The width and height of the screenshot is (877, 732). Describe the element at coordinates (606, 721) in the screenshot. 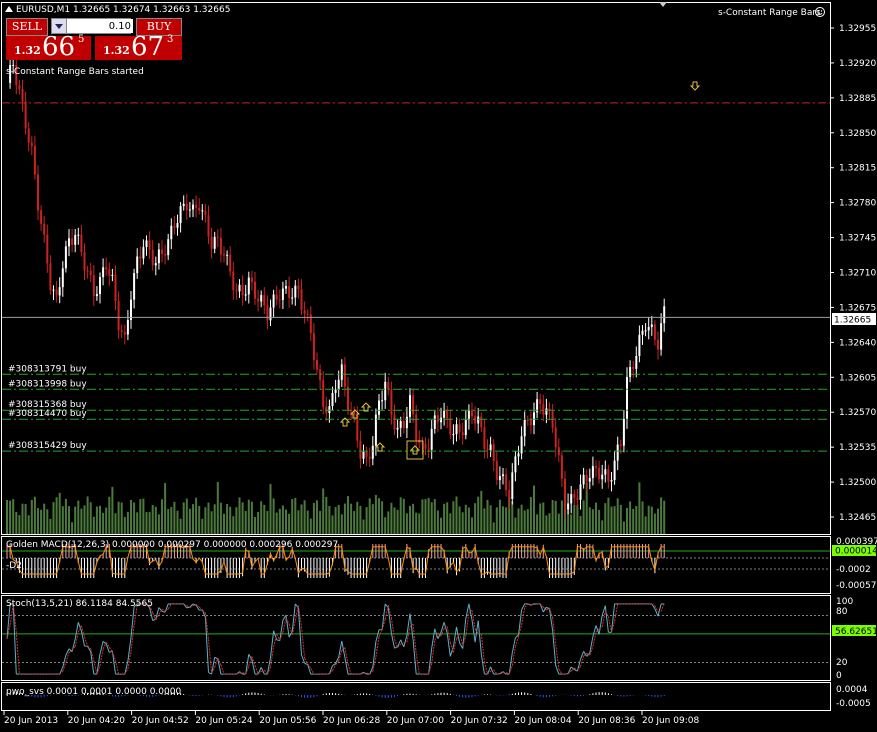

I see `time-tick-label: 20 Jun 08:36` at that location.